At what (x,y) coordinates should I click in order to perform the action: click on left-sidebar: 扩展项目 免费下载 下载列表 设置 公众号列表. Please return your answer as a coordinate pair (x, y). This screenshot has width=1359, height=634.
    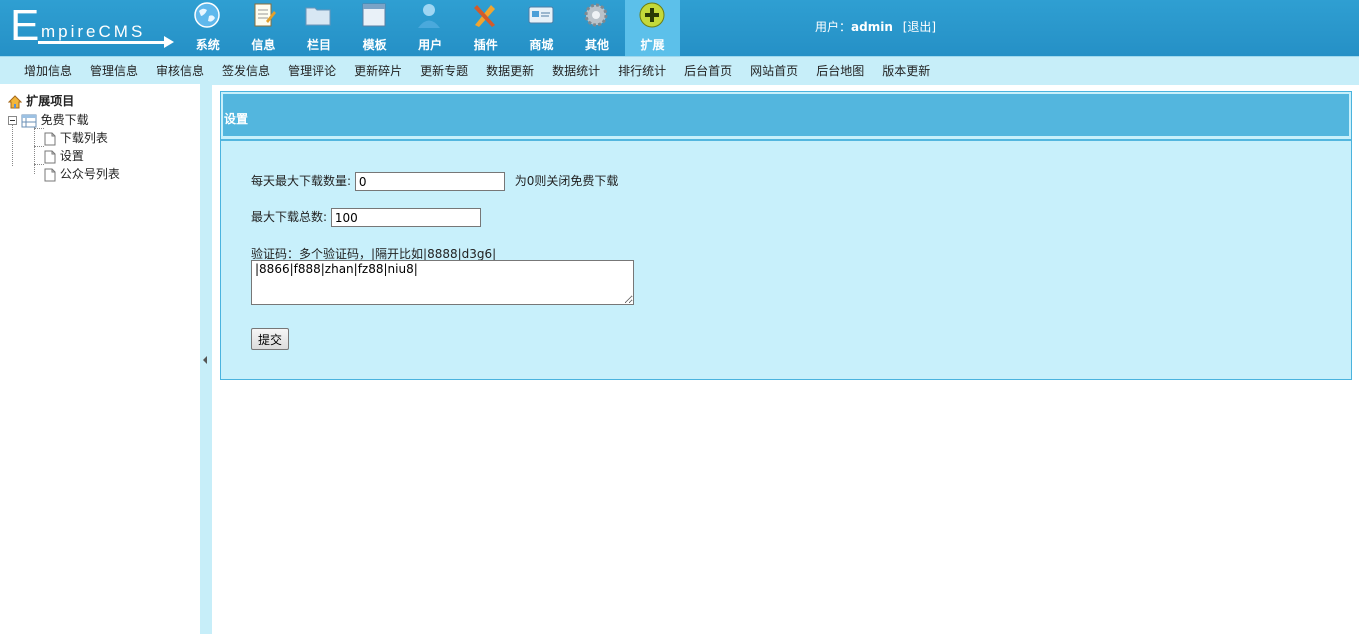
    Looking at the image, I should click on (100, 359).